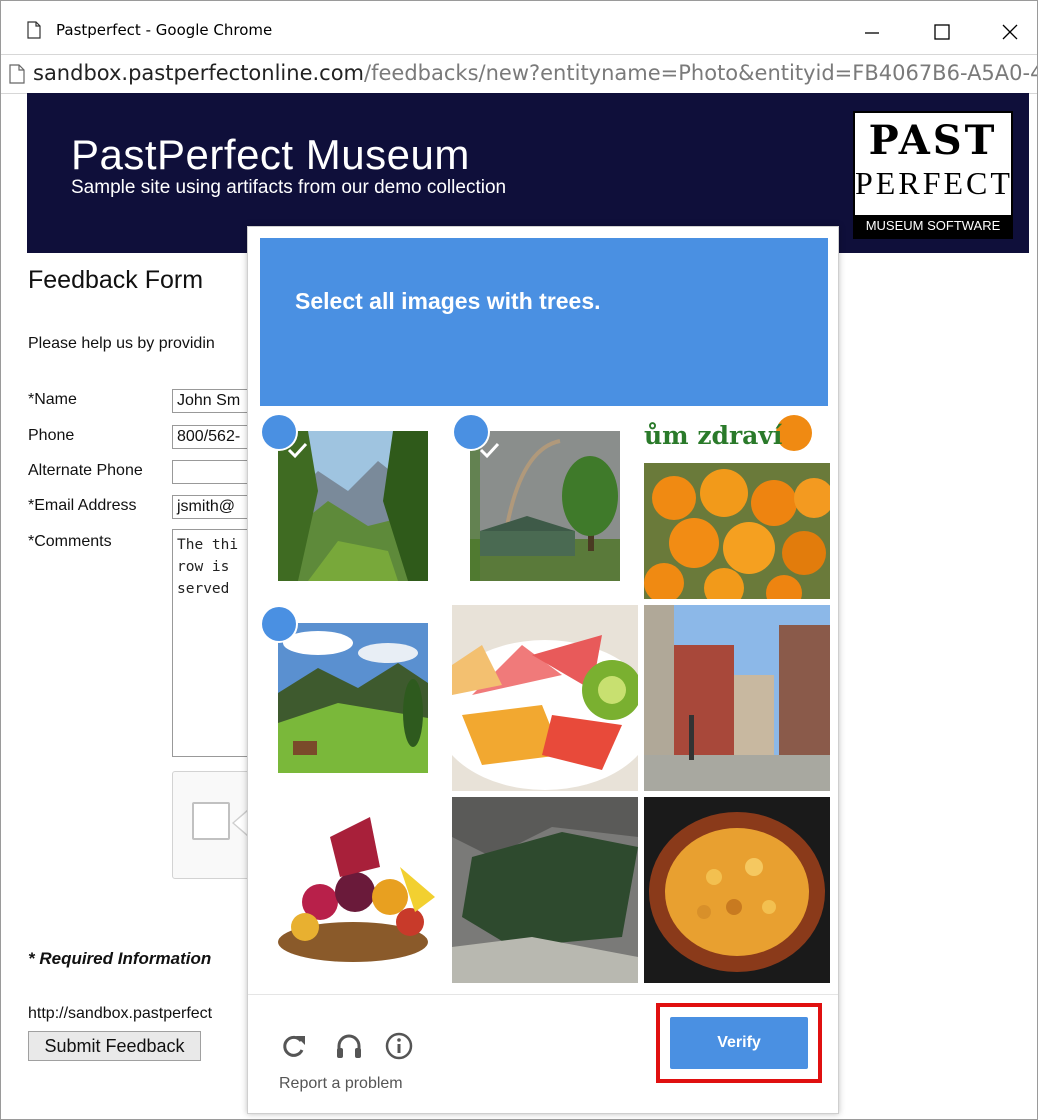  I want to click on fruit-salad-image, so click(545, 698).